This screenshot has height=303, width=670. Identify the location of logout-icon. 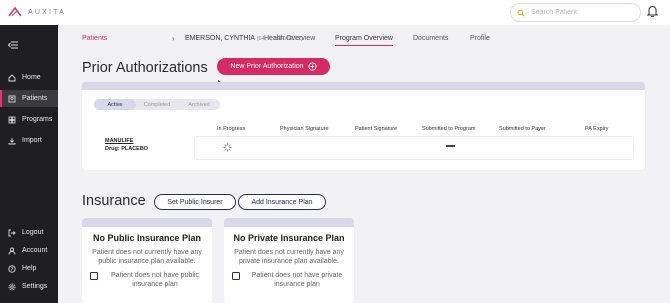
(12, 232).